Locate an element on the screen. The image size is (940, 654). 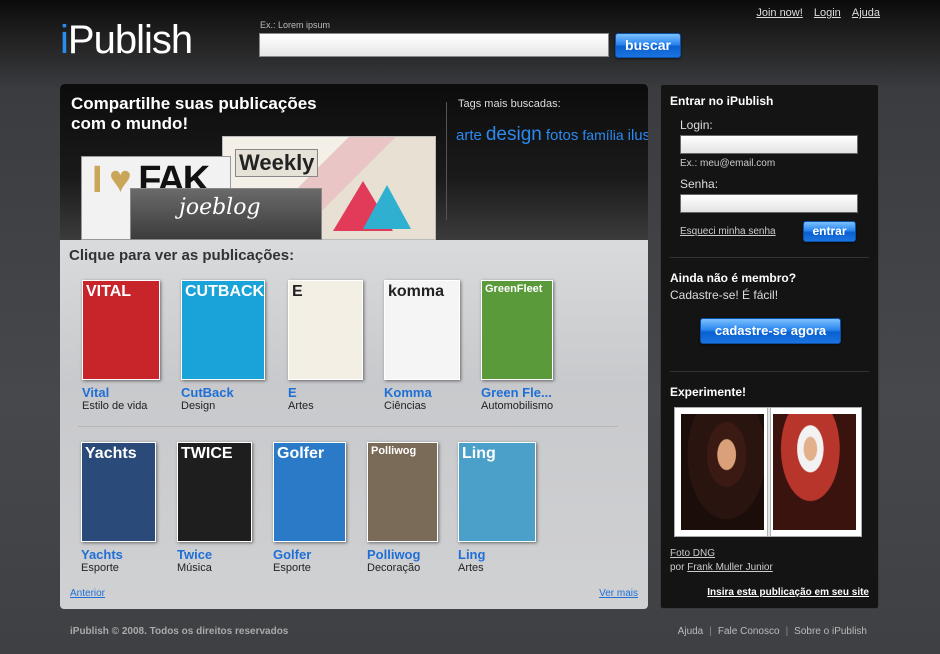
publication-item: GreenFleet Green Fle... Automobilismo is located at coordinates (536, 346).